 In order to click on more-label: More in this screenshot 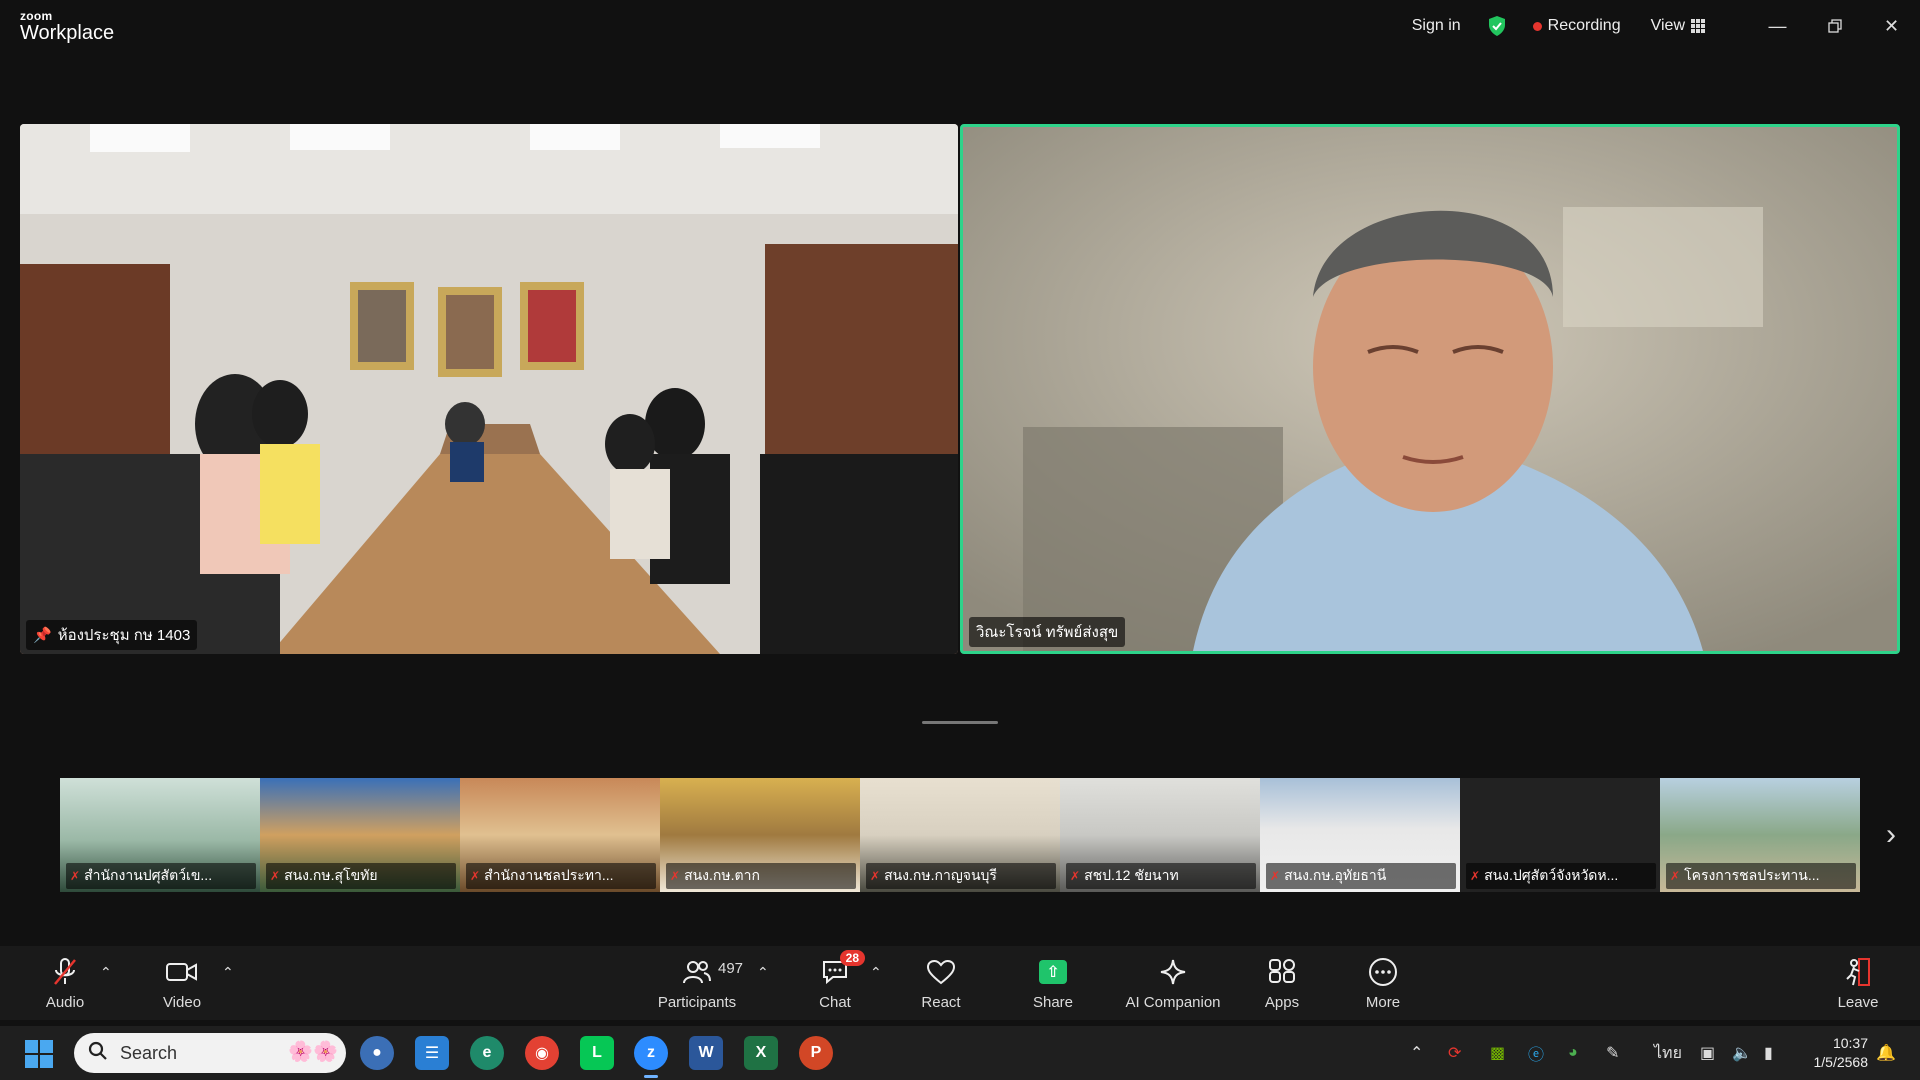, I will do `click(1383, 1002)`.